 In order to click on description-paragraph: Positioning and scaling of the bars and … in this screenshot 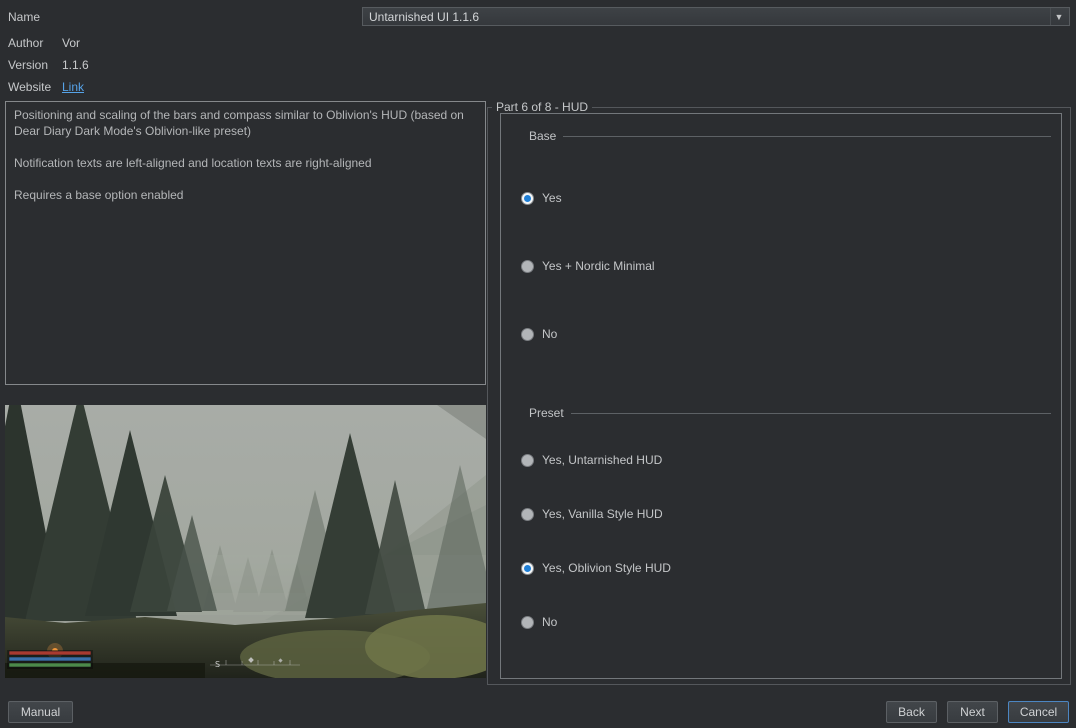, I will do `click(239, 123)`.